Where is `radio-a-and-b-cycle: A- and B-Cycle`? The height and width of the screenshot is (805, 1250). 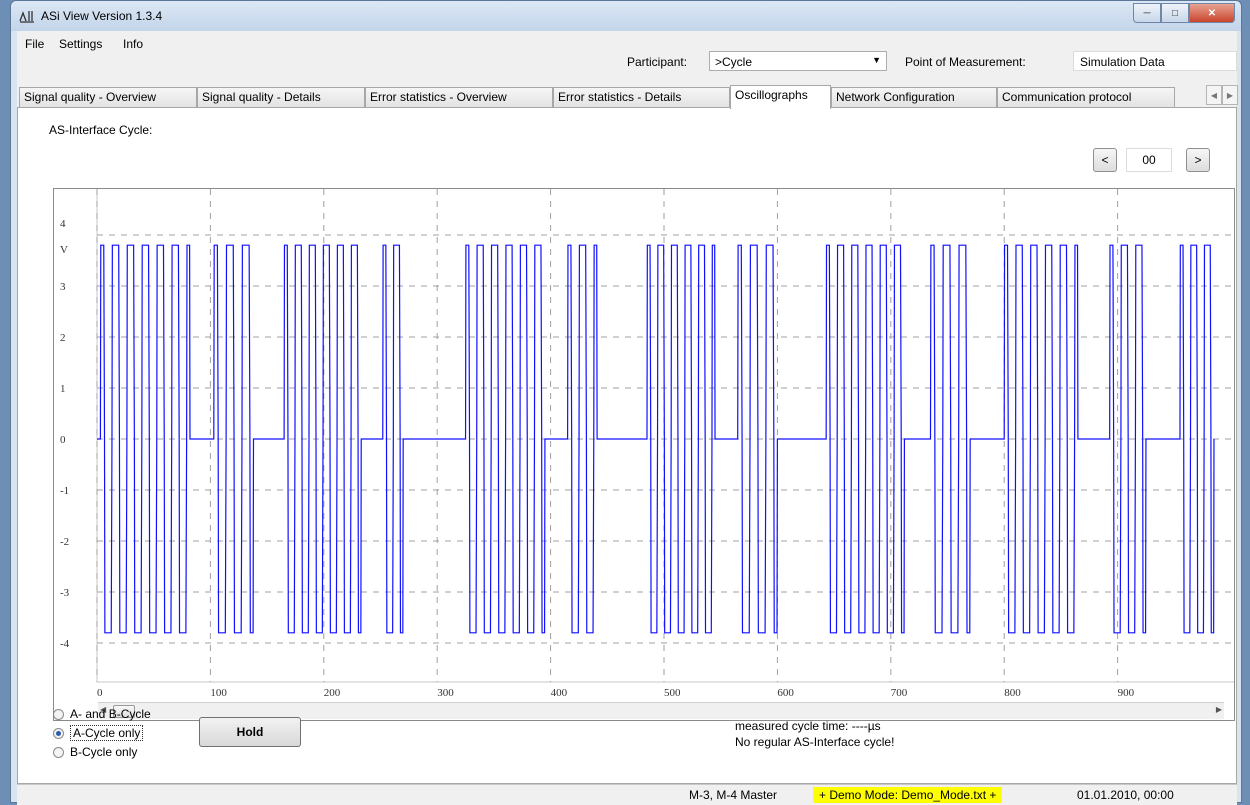 radio-a-and-b-cycle: A- and B-Cycle is located at coordinates (102, 714).